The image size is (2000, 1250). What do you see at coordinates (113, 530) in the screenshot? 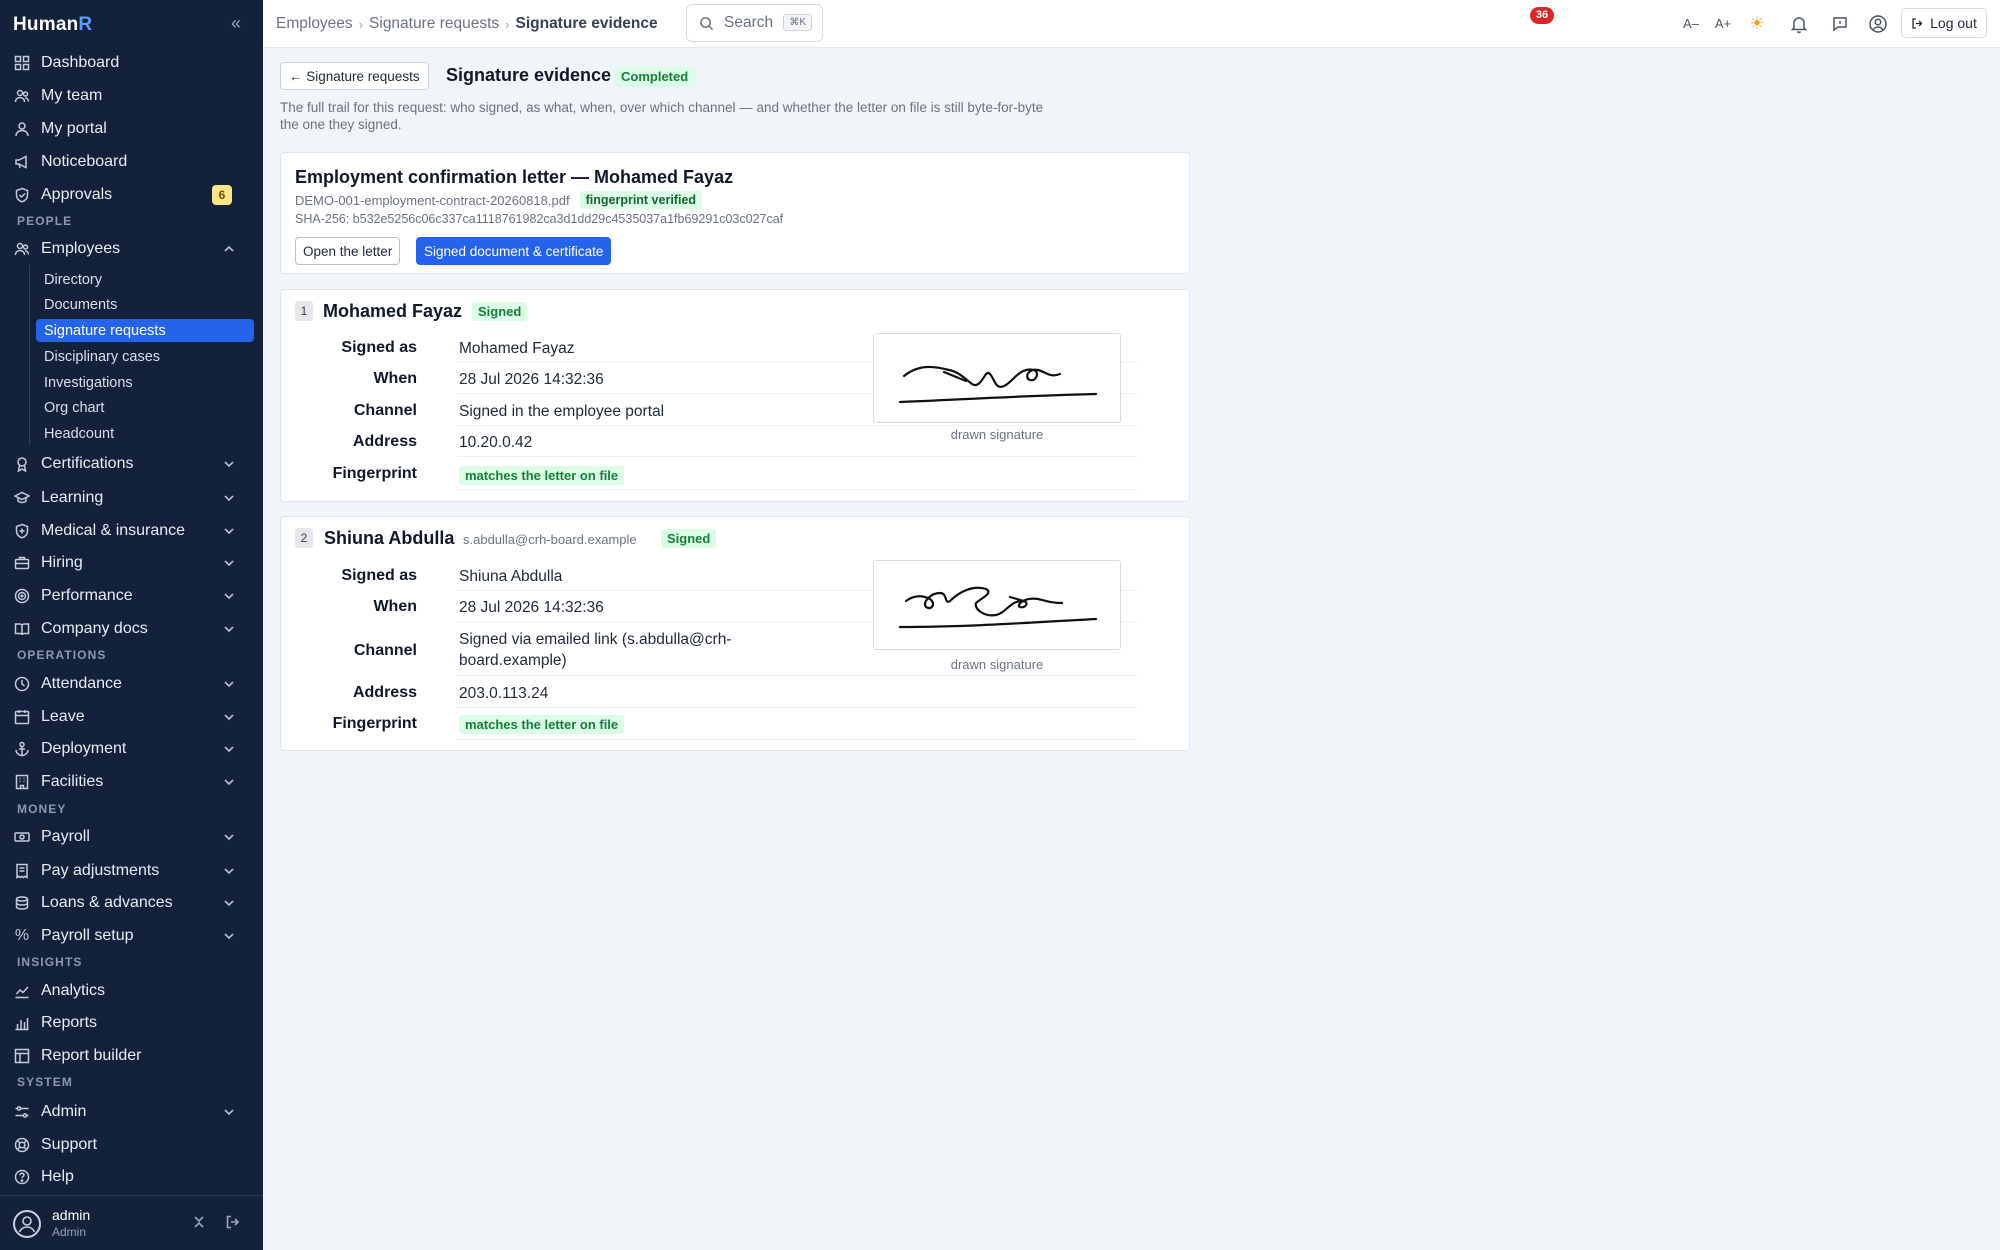
I see `sidebar-item-label: Medical & insurance` at bounding box center [113, 530].